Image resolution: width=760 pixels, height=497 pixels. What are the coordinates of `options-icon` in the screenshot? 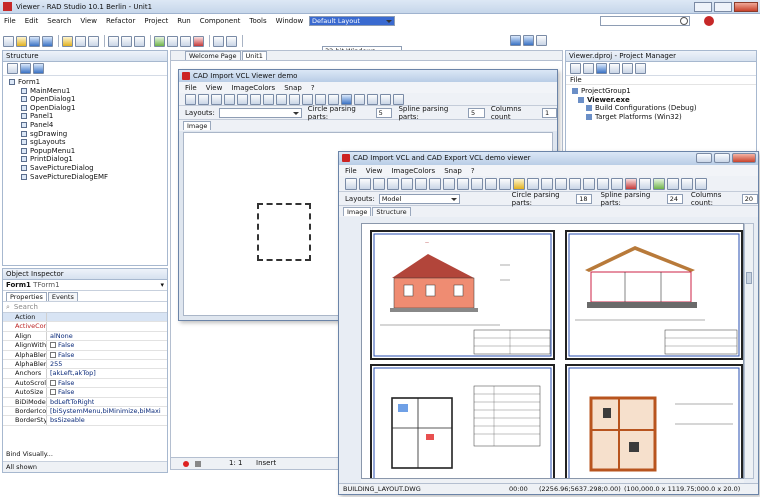 It's located at (627, 68).